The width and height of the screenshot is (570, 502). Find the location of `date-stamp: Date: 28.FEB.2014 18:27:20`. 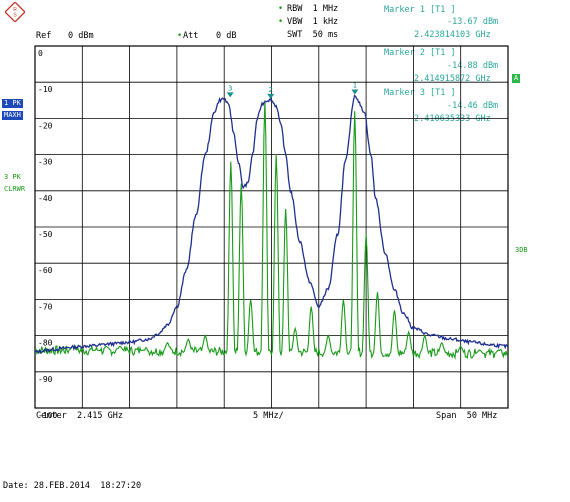

date-stamp: Date: 28.FEB.2014 18:27:20 is located at coordinates (72, 486).